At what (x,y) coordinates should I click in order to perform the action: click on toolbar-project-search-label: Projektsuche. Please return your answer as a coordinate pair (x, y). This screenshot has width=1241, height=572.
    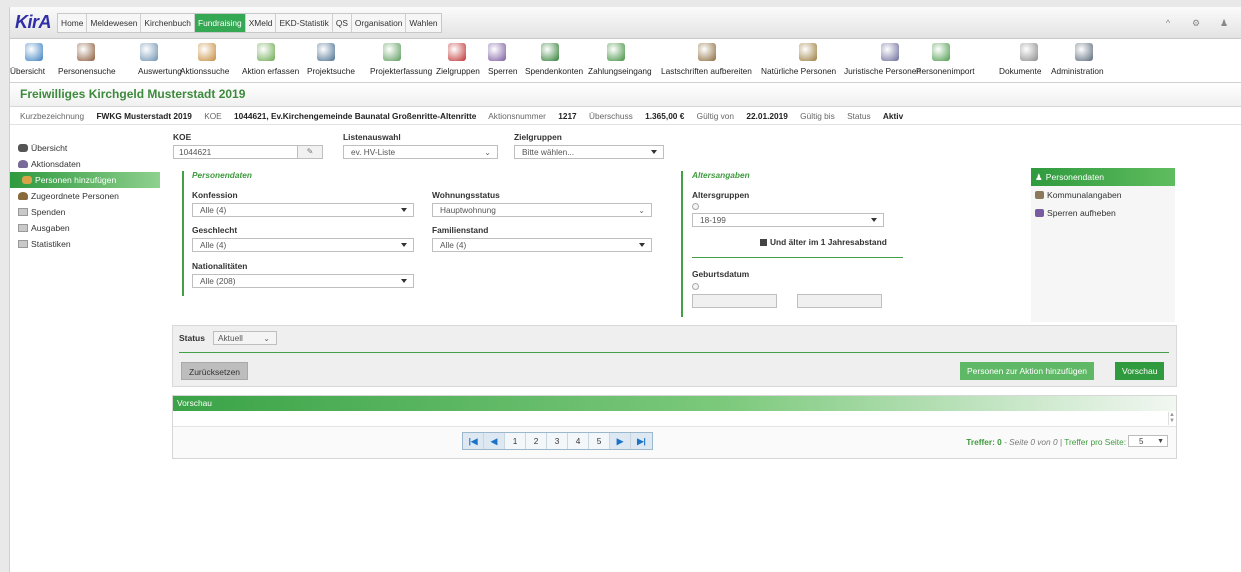
    Looking at the image, I should click on (331, 71).